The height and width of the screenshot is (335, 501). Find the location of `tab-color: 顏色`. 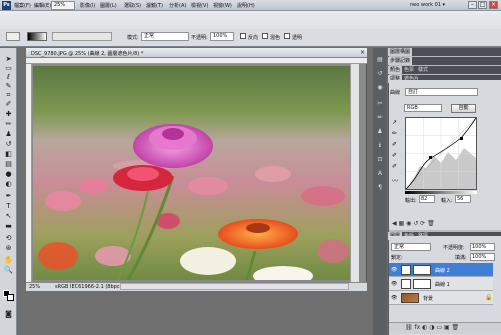

tab-color: 顏色 is located at coordinates (395, 70).